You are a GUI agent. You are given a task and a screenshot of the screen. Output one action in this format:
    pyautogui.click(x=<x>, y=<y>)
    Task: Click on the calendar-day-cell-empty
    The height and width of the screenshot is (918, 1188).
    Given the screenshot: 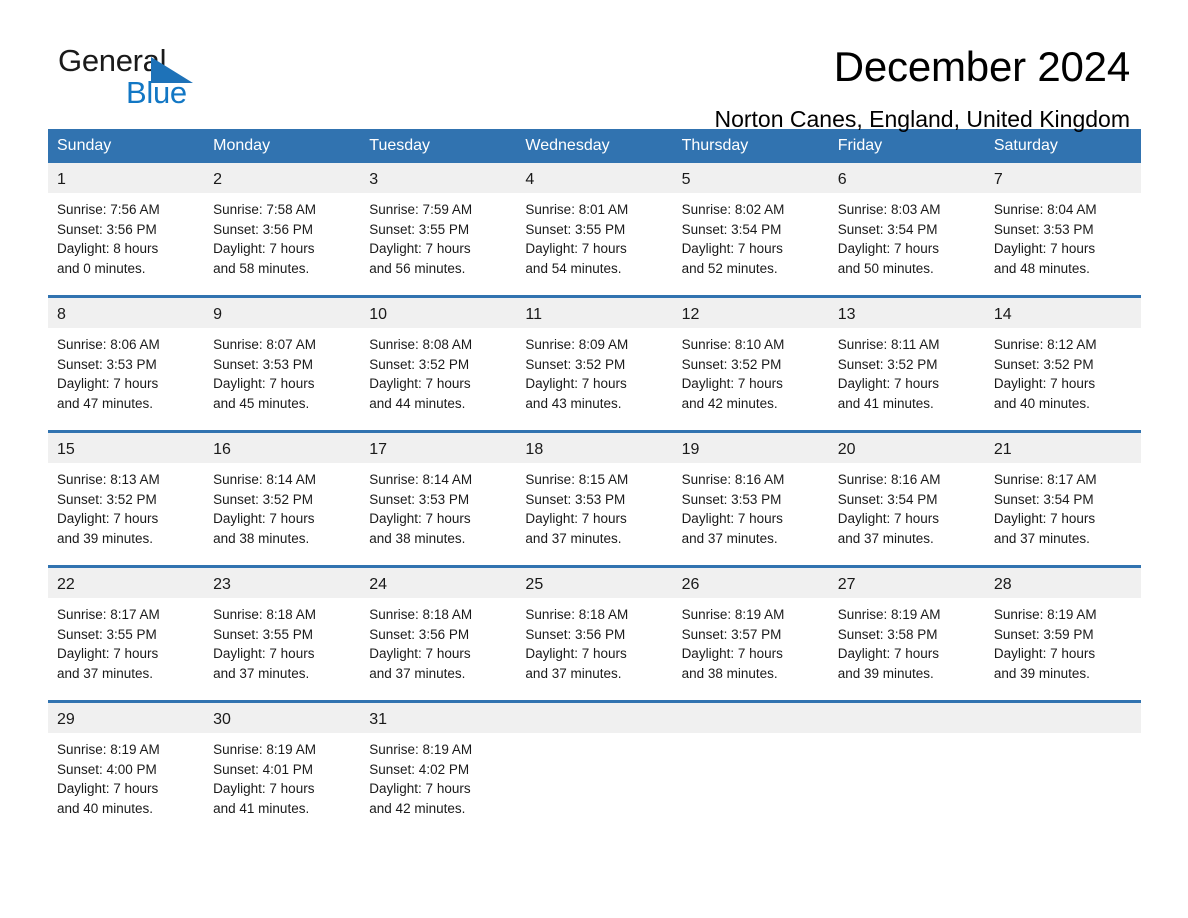 What is the action you would take?
    pyautogui.click(x=594, y=767)
    